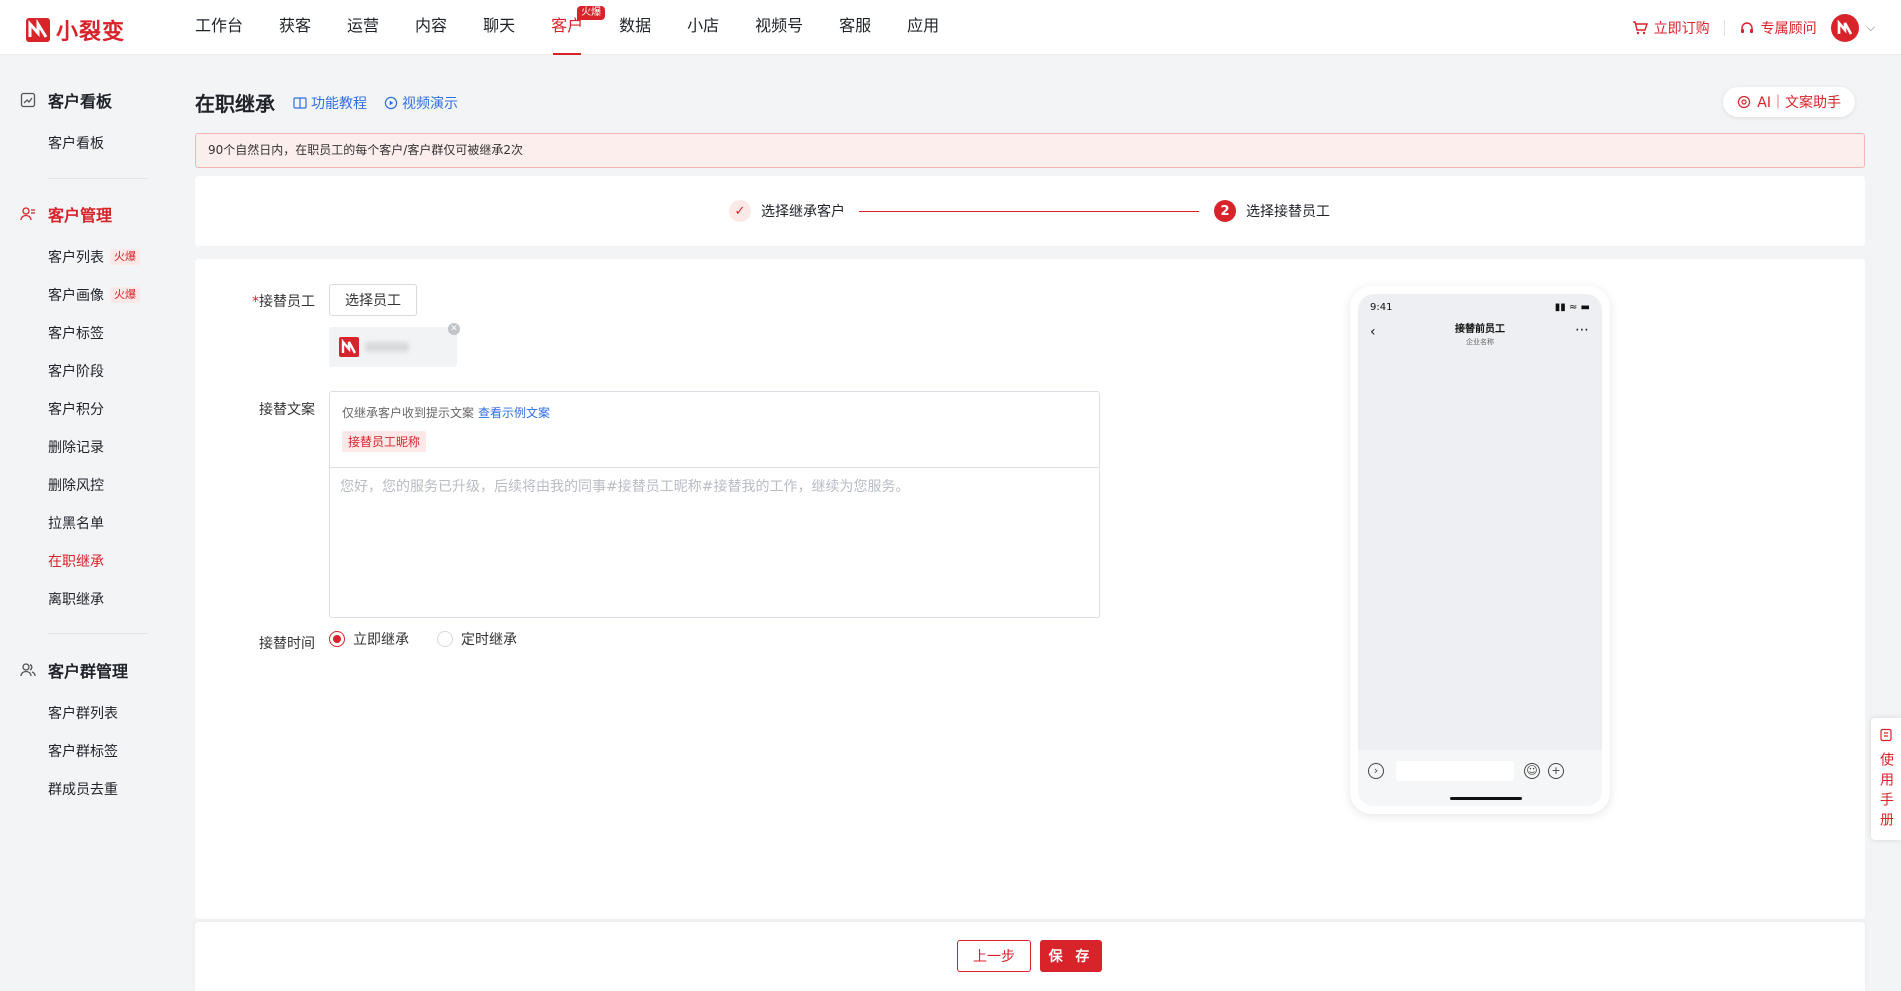  What do you see at coordinates (76, 409) in the screenshot?
I see `sidebar-item-customer-points: 客户积分` at bounding box center [76, 409].